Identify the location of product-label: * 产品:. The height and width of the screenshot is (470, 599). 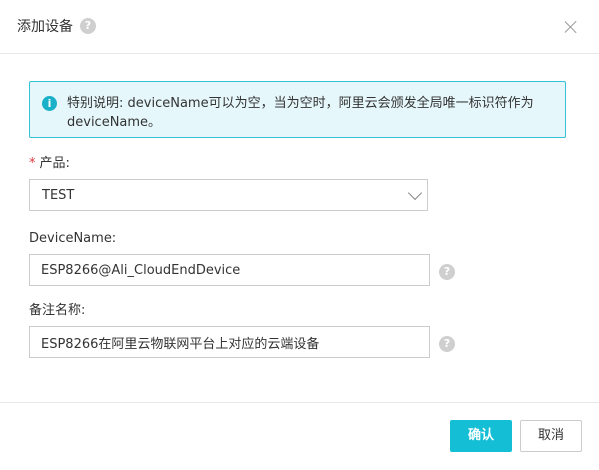
(49, 164).